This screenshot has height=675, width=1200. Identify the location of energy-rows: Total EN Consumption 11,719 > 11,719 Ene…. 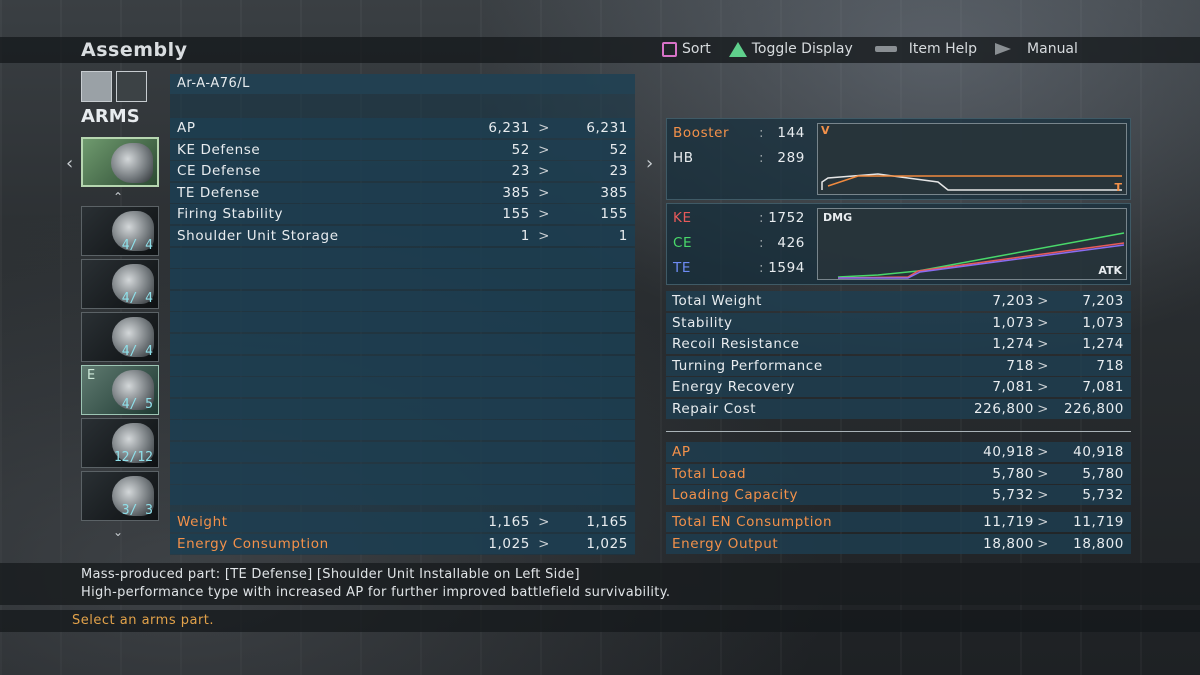
(898, 533).